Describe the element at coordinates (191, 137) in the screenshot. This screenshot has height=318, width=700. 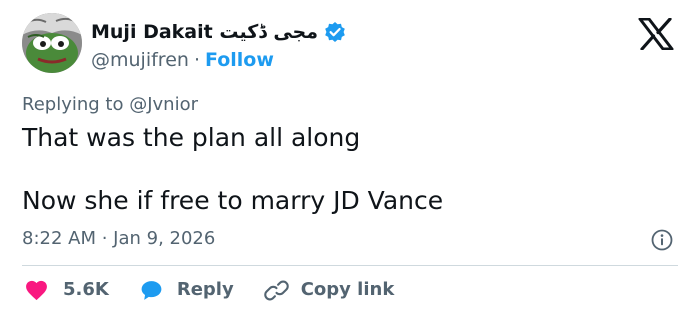
I see `tweet-text-line-1: That was the plan all along` at that location.